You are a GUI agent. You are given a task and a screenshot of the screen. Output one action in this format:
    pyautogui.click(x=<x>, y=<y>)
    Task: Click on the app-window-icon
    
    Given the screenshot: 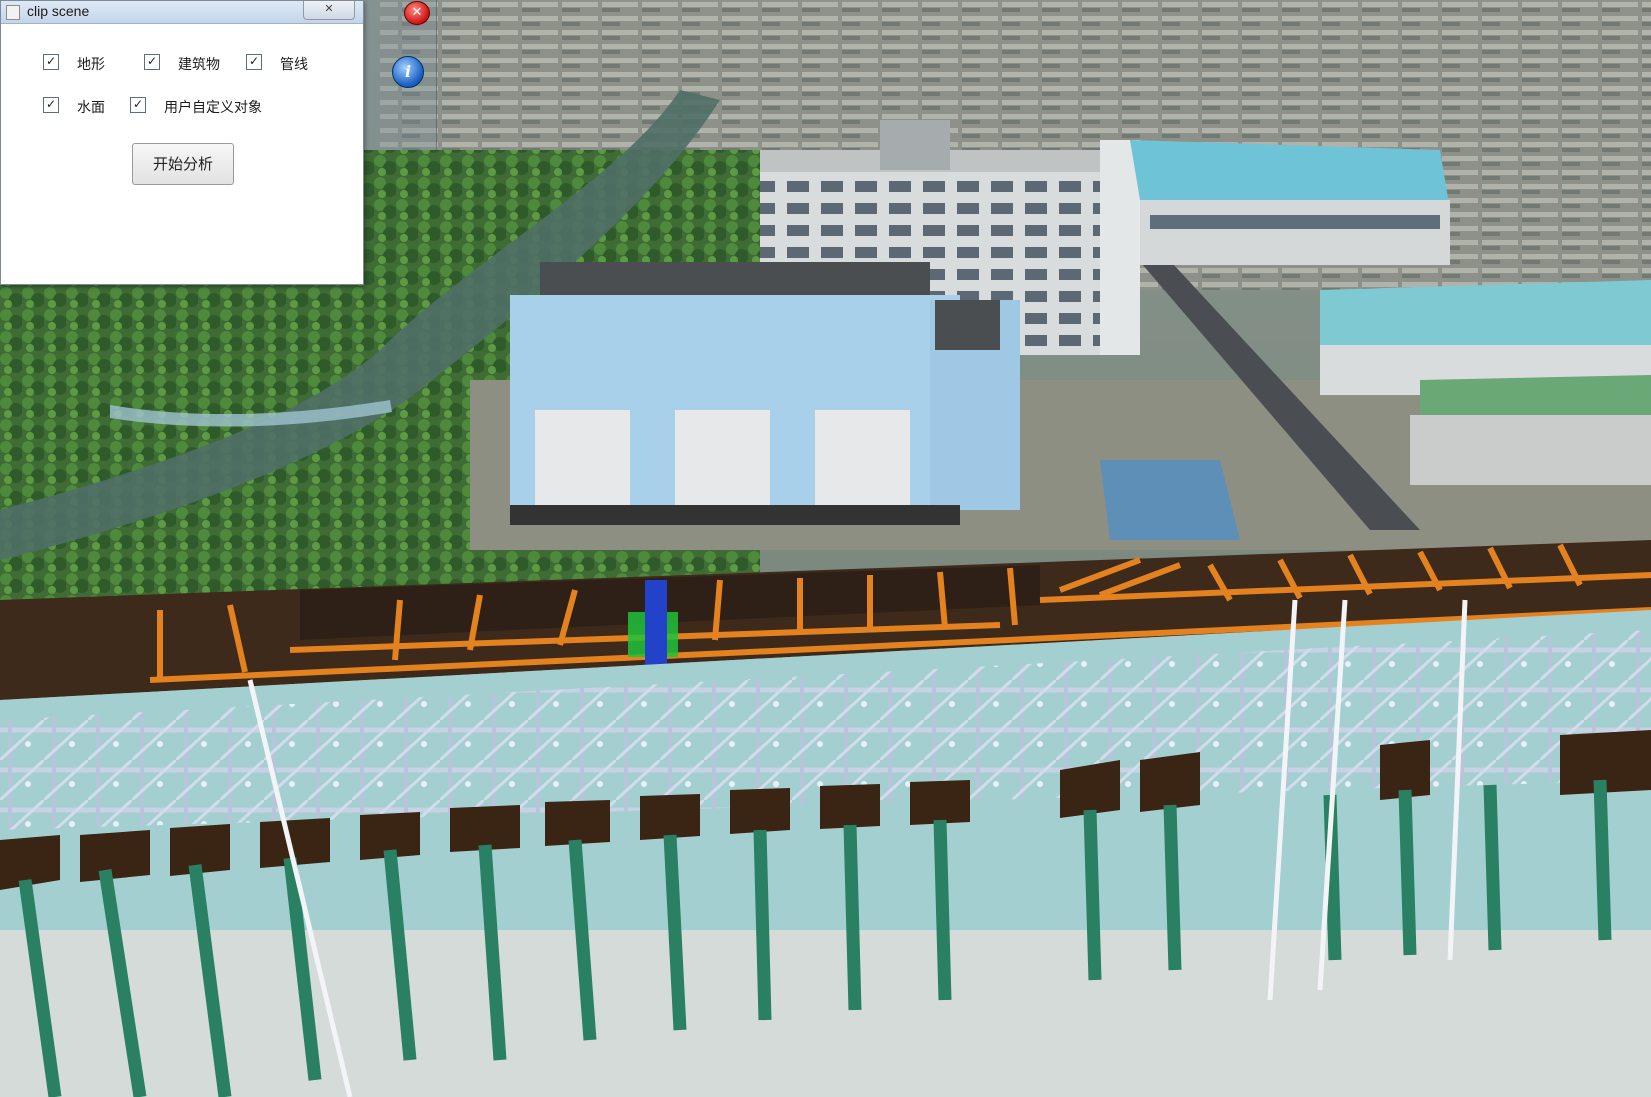 What is the action you would take?
    pyautogui.click(x=13, y=12)
    